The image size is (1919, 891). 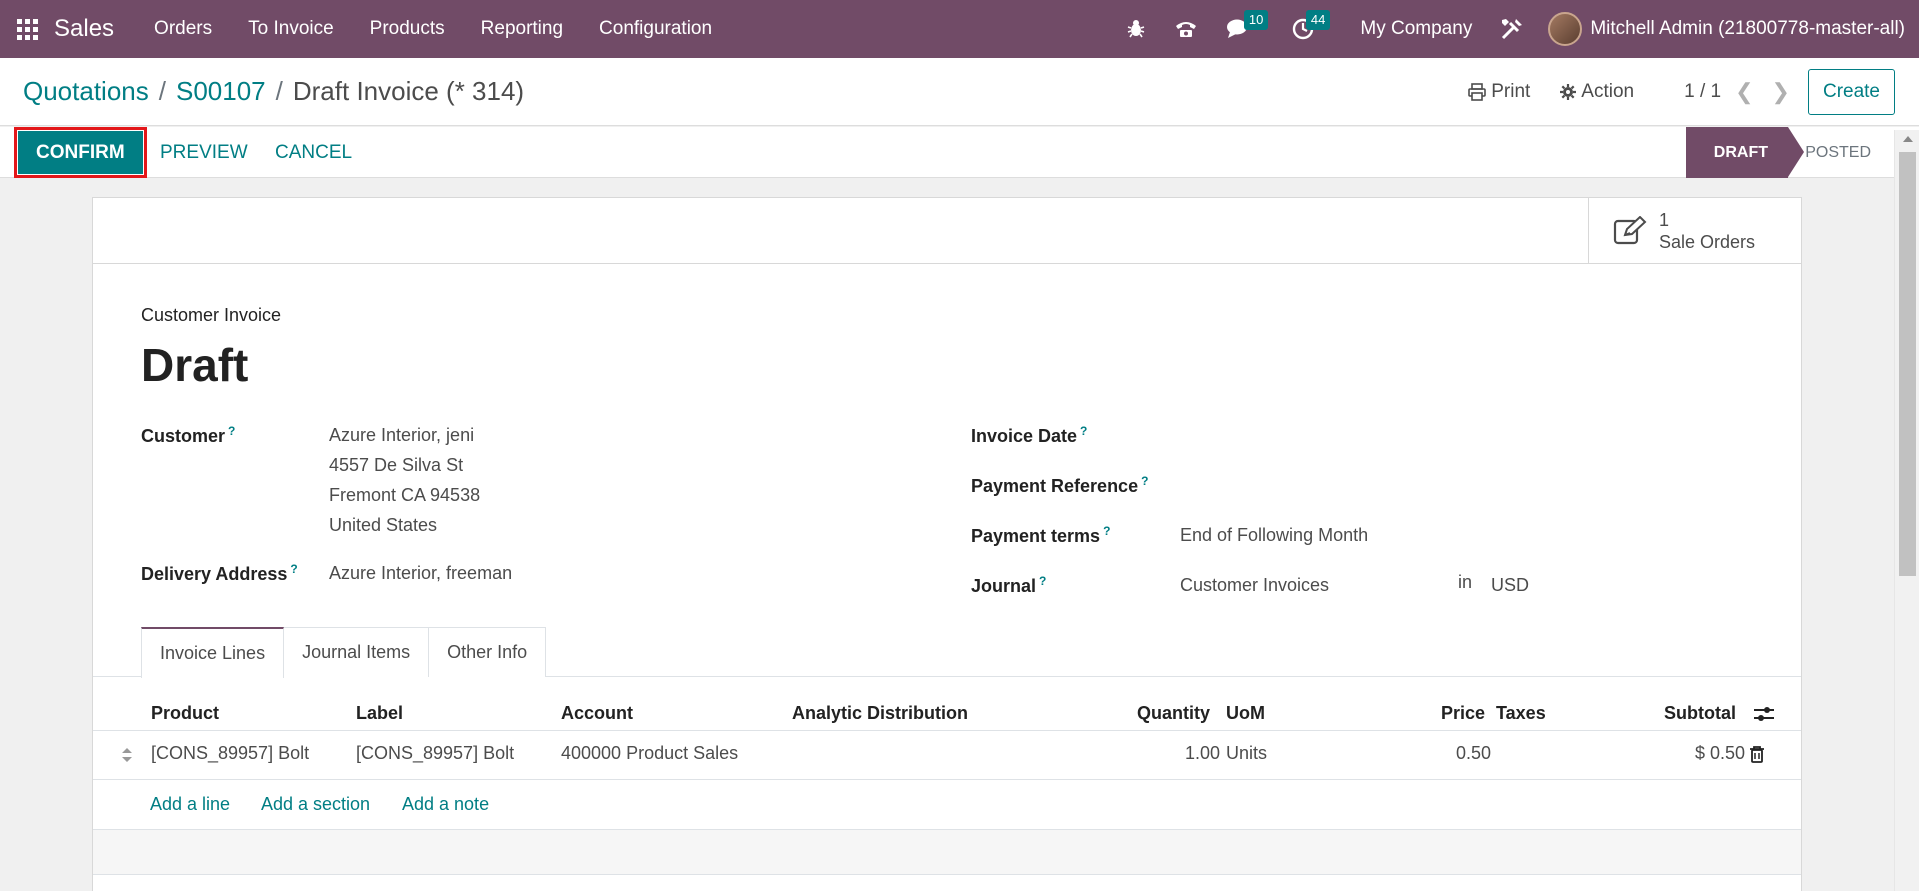 I want to click on row-price: 0.50, so click(x=1473, y=753).